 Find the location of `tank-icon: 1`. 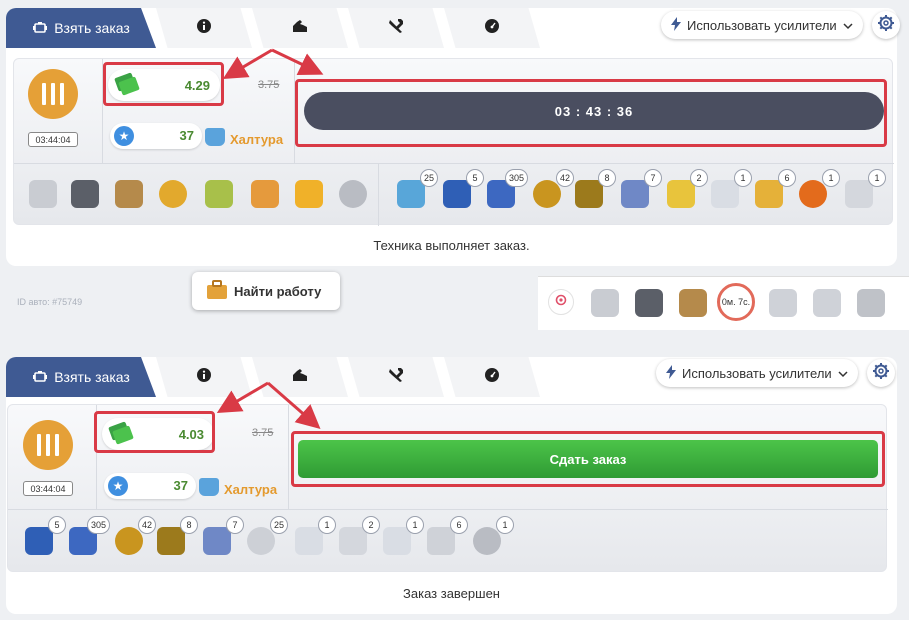

tank-icon: 1 is located at coordinates (401, 538).